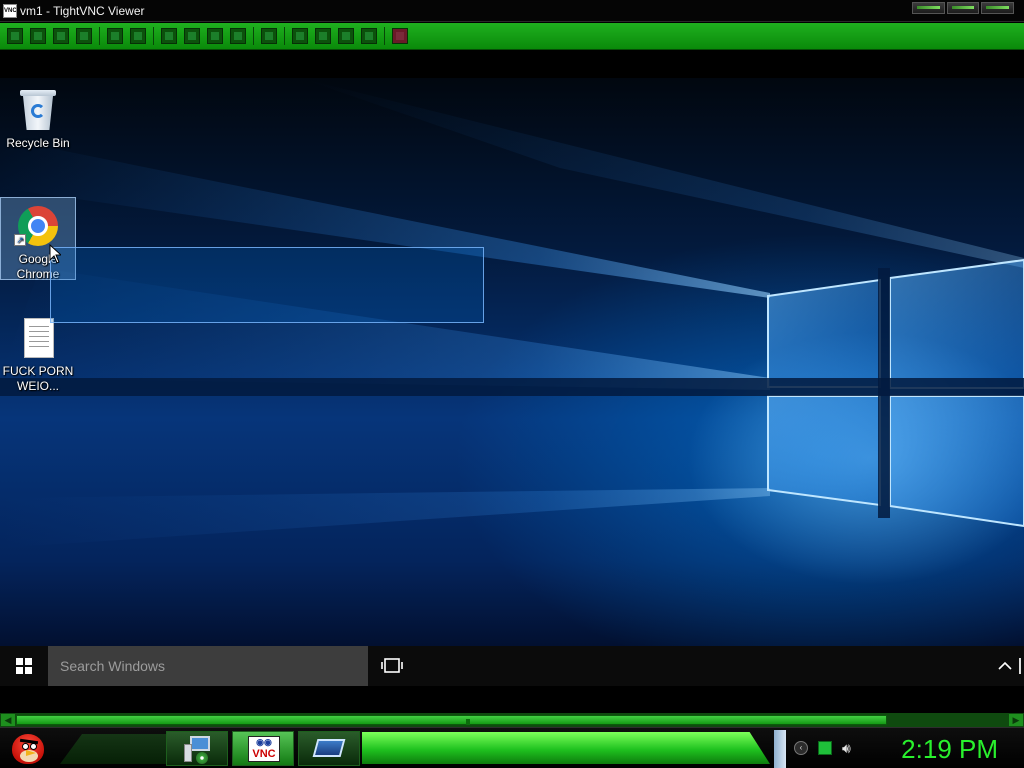 The height and width of the screenshot is (768, 1024). I want to click on mouse-cursor-icon, so click(55, 254).